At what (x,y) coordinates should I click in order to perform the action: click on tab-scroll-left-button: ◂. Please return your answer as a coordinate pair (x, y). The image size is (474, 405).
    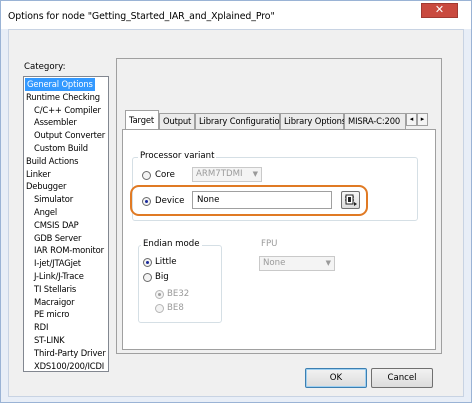
    Looking at the image, I should click on (411, 119).